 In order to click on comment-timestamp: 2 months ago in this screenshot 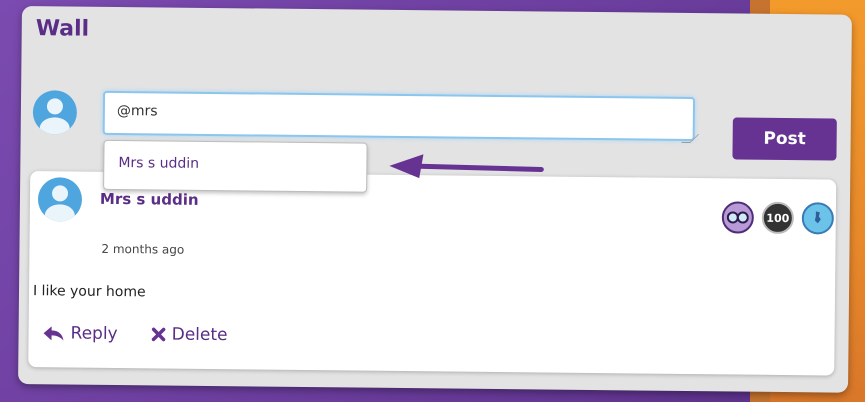, I will do `click(143, 249)`.